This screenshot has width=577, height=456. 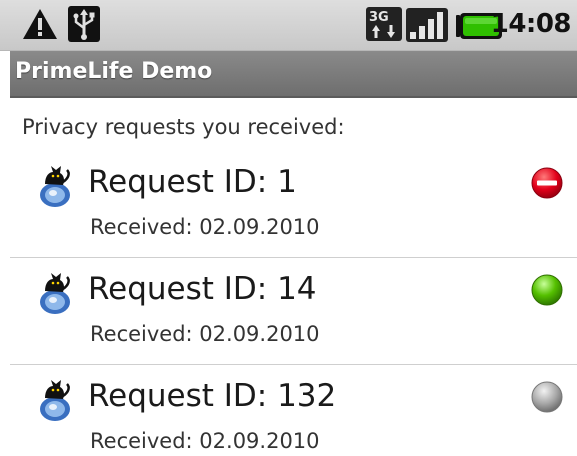 What do you see at coordinates (288, 25) in the screenshot?
I see `status-bar: 3G 14:08` at bounding box center [288, 25].